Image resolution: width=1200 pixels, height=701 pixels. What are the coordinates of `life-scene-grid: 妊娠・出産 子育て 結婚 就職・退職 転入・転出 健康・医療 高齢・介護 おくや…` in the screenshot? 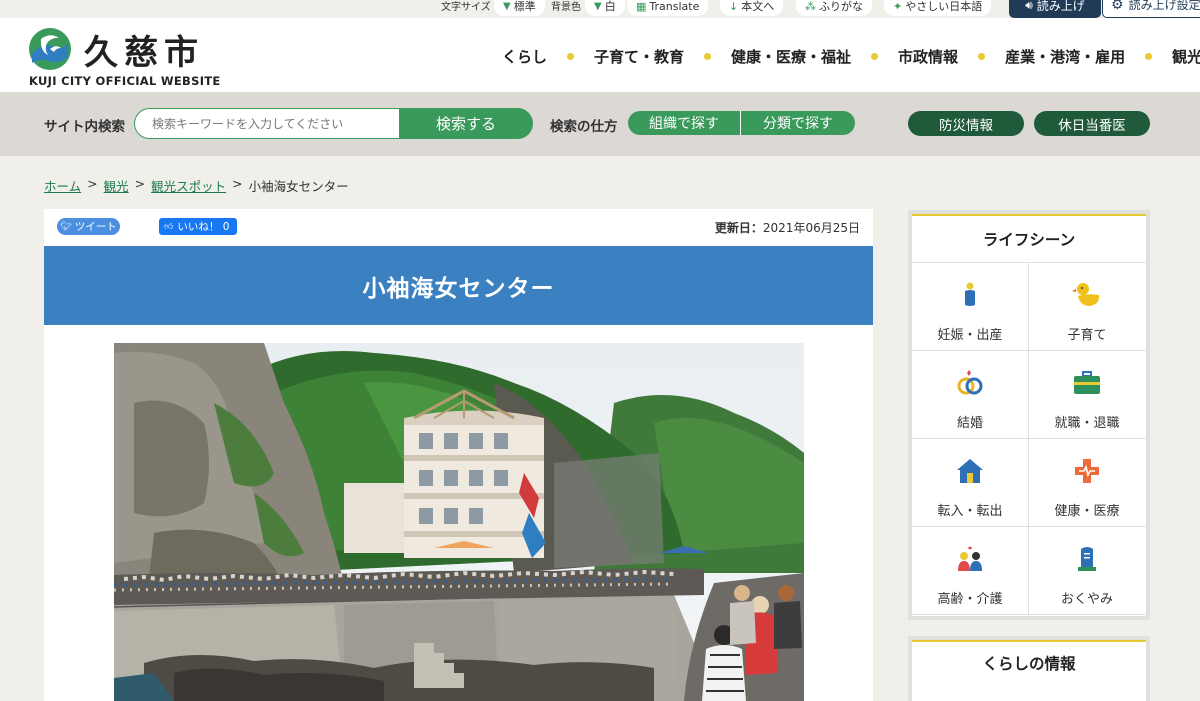 It's located at (1029, 439).